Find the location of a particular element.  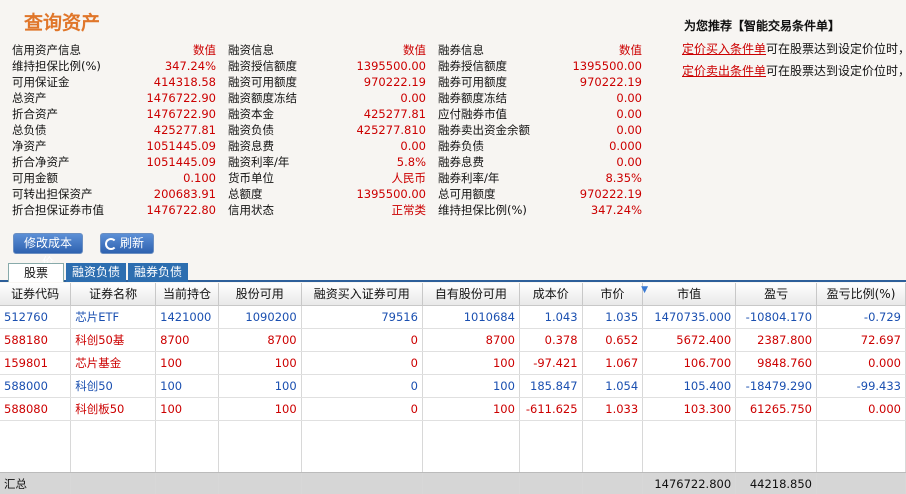

recommend-text: 可在股票达到设定价位时， is located at coordinates (836, 49).